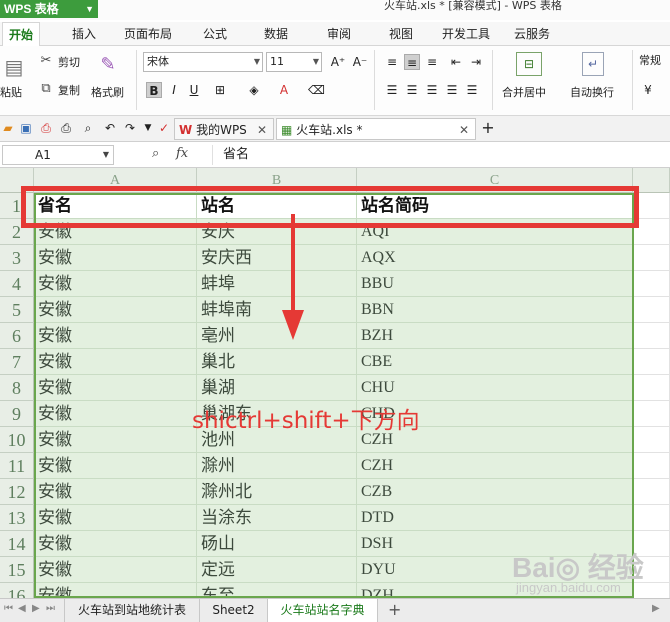  I want to click on tab-home: 开始, so click(21, 34).